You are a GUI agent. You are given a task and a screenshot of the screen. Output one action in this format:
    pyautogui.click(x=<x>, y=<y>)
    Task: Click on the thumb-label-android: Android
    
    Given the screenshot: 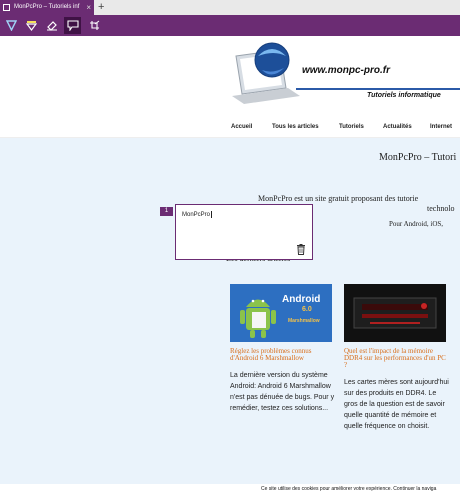 What is the action you would take?
    pyautogui.click(x=301, y=299)
    